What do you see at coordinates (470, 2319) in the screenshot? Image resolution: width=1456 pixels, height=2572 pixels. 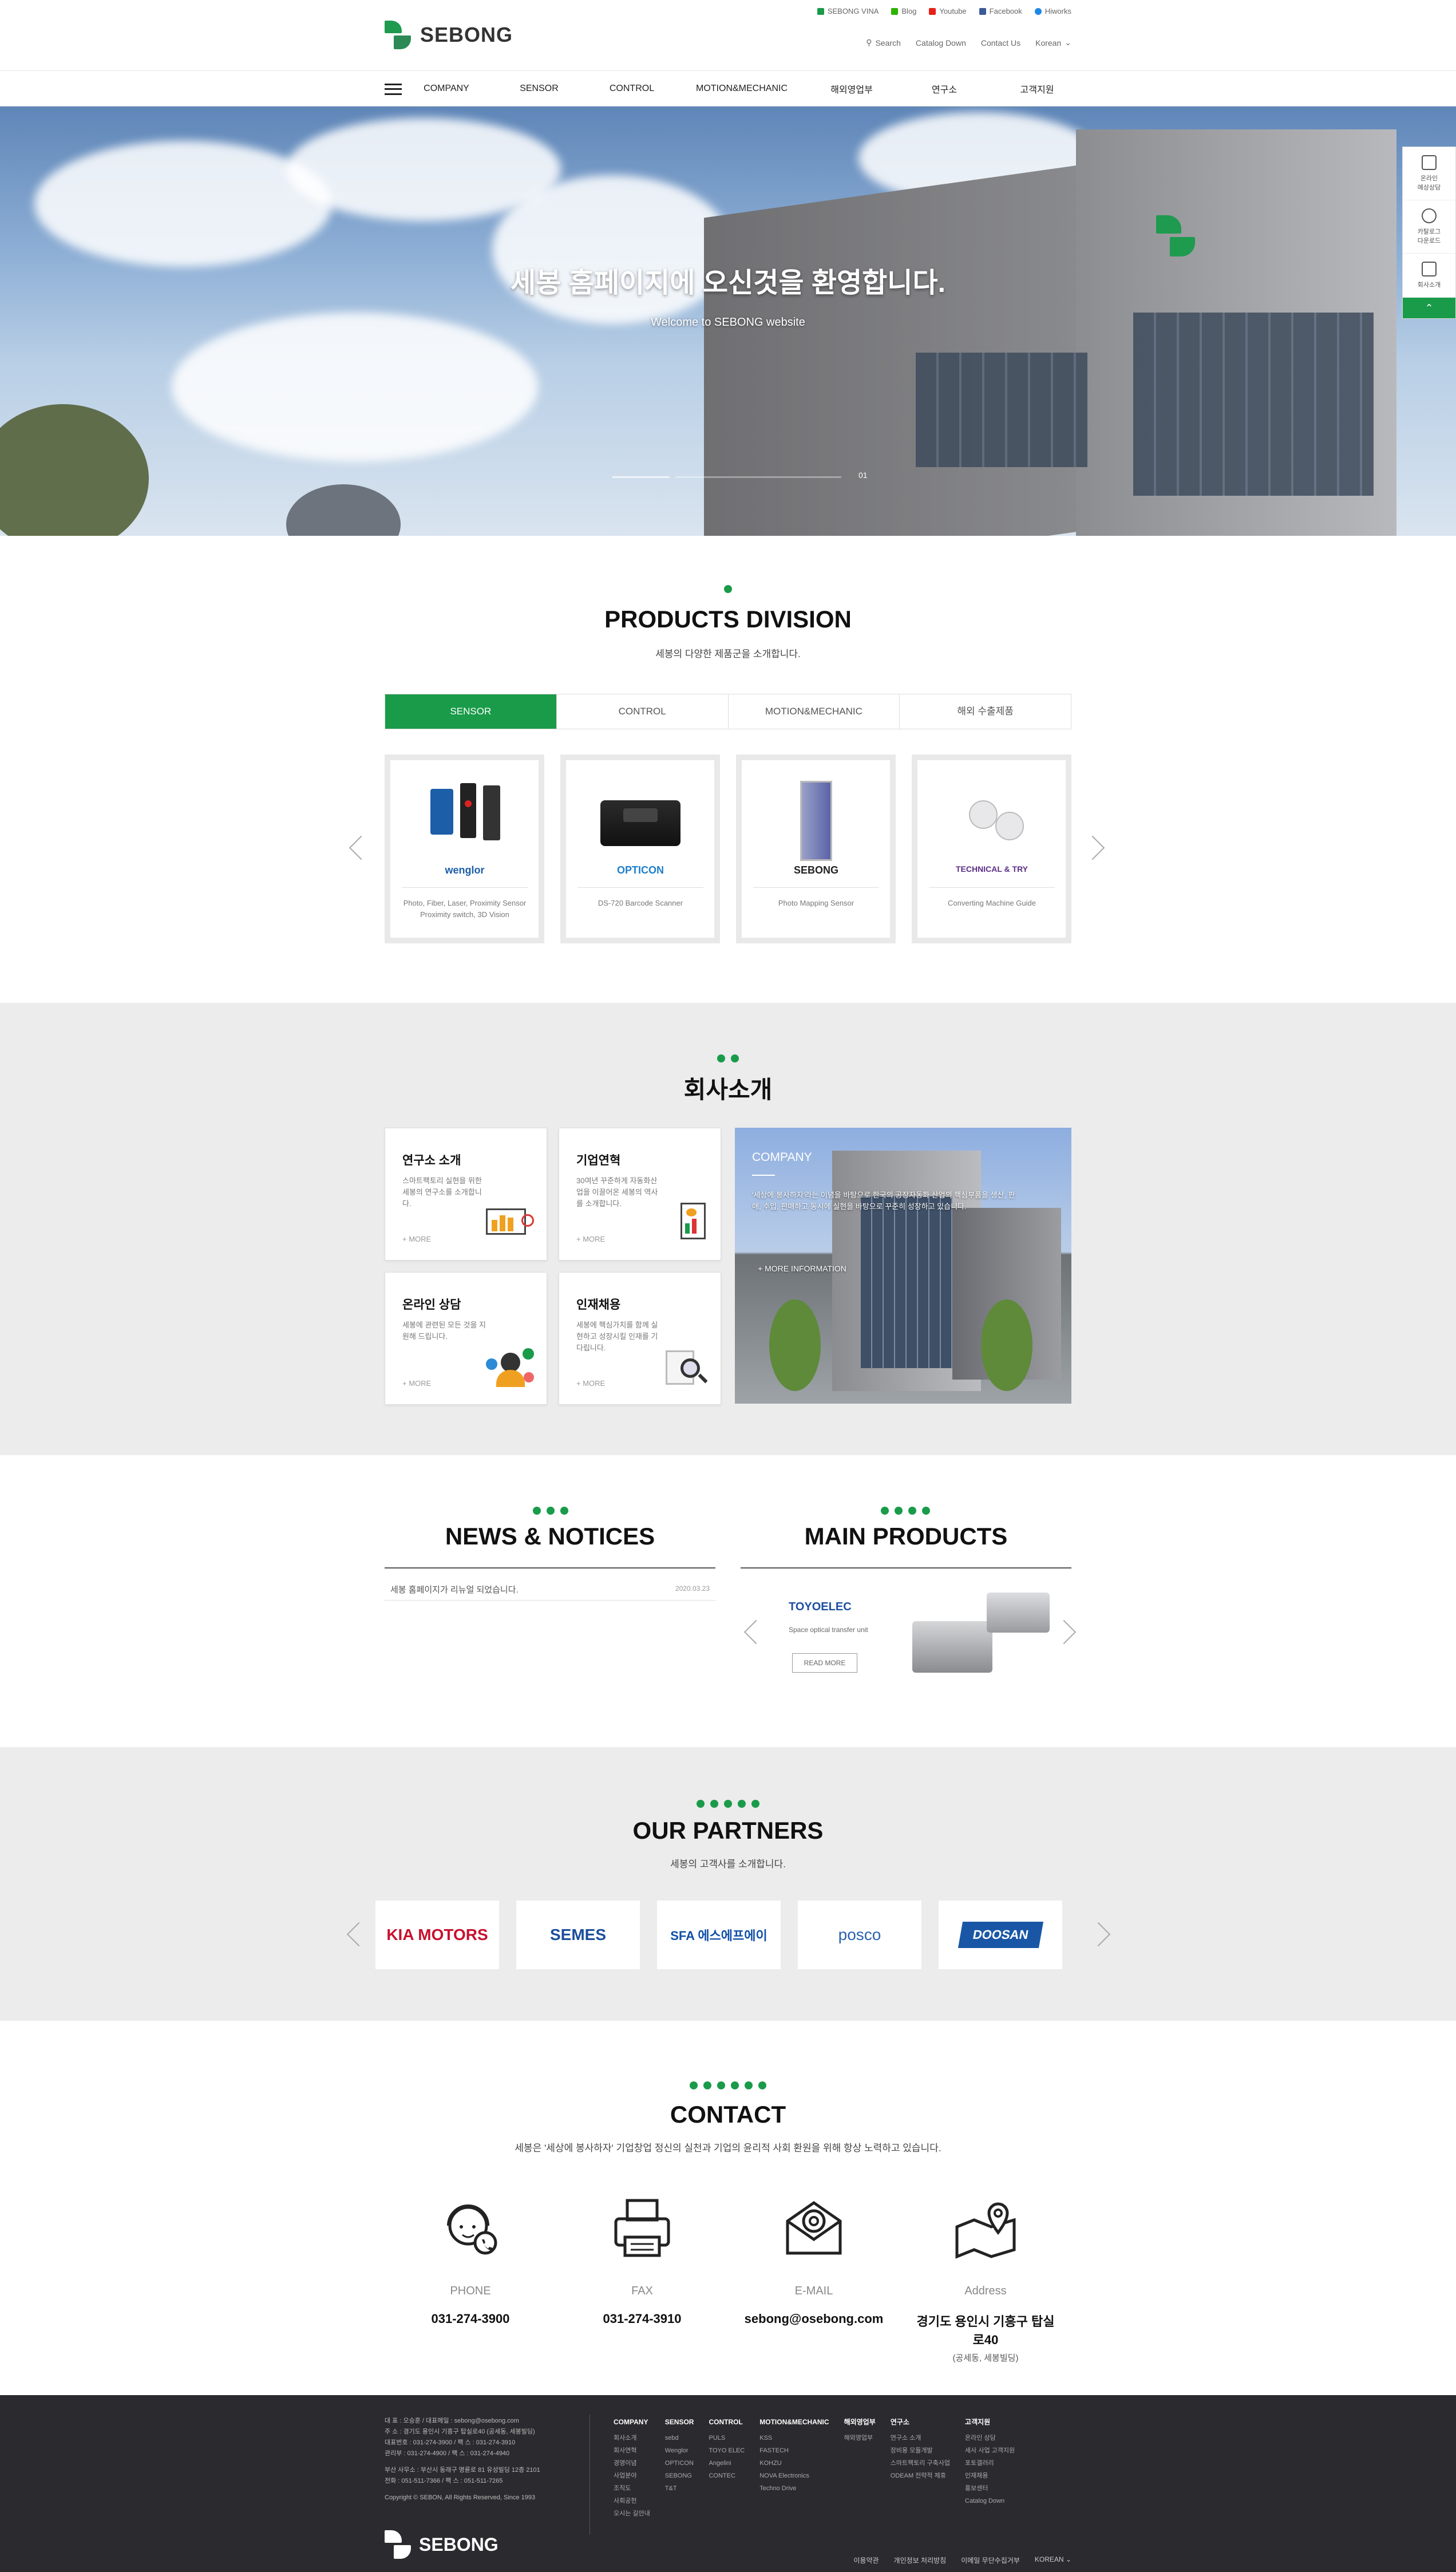 I see `contact-value: 031-274-3900` at bounding box center [470, 2319].